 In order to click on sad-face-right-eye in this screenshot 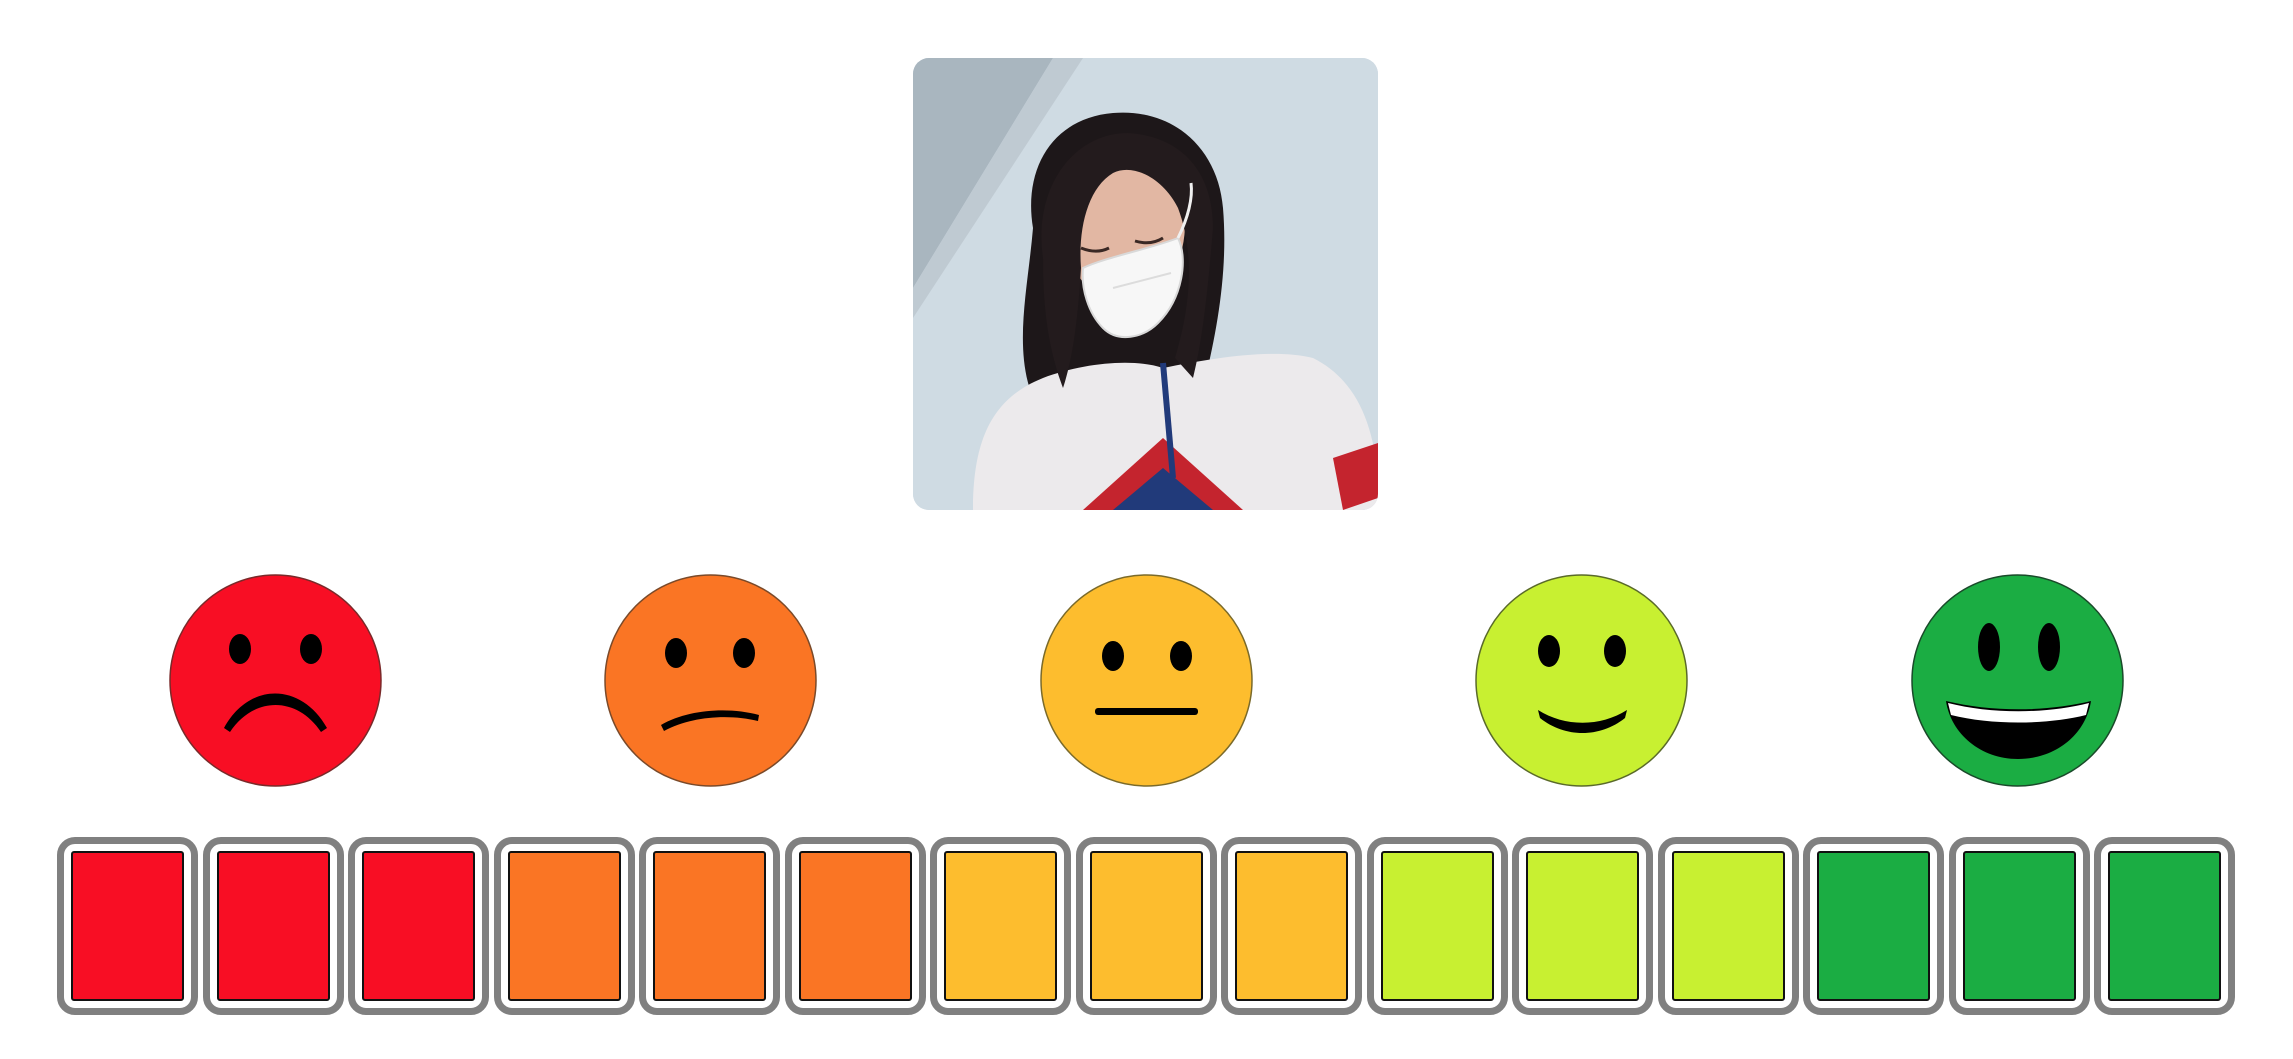, I will do `click(744, 653)`.